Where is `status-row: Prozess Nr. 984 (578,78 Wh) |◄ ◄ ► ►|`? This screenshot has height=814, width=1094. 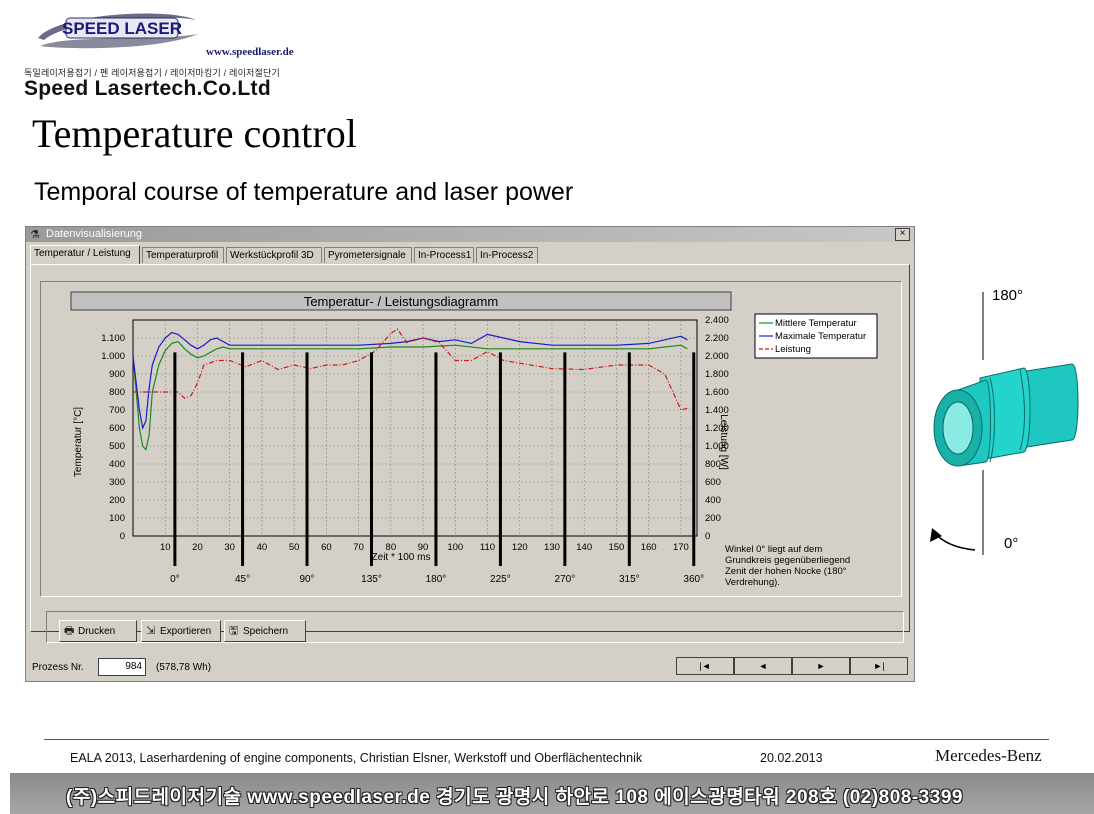
status-row: Prozess Nr. 984 (578,78 Wh) |◄ ◄ ► ►| is located at coordinates (472, 667).